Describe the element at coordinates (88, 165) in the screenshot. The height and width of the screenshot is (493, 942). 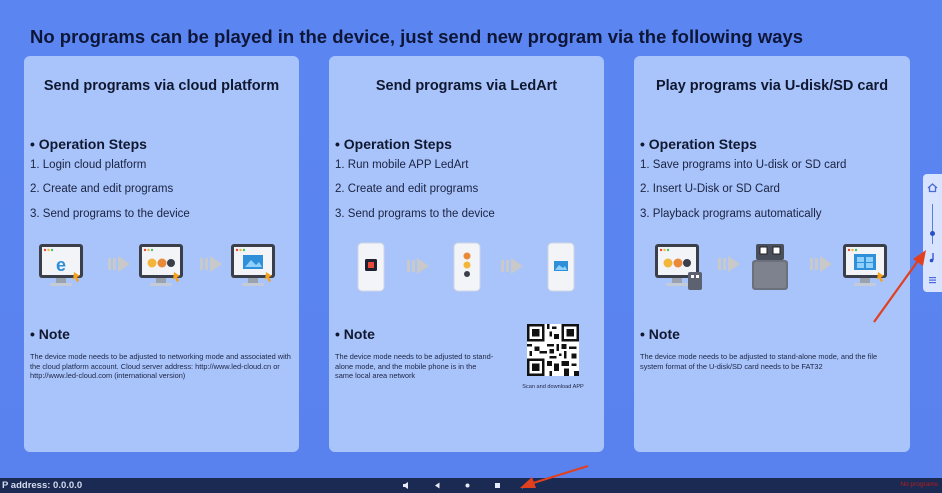
I see `step-item: 1. Login cloud platform` at that location.